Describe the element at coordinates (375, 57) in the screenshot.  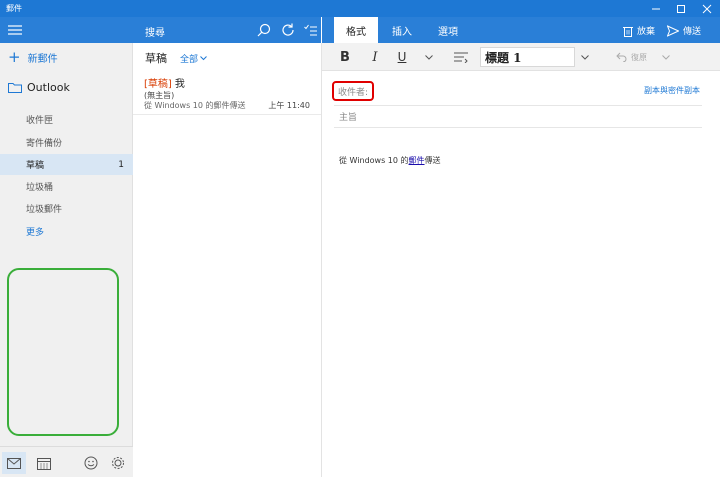
I see `italic-button: I` at that location.